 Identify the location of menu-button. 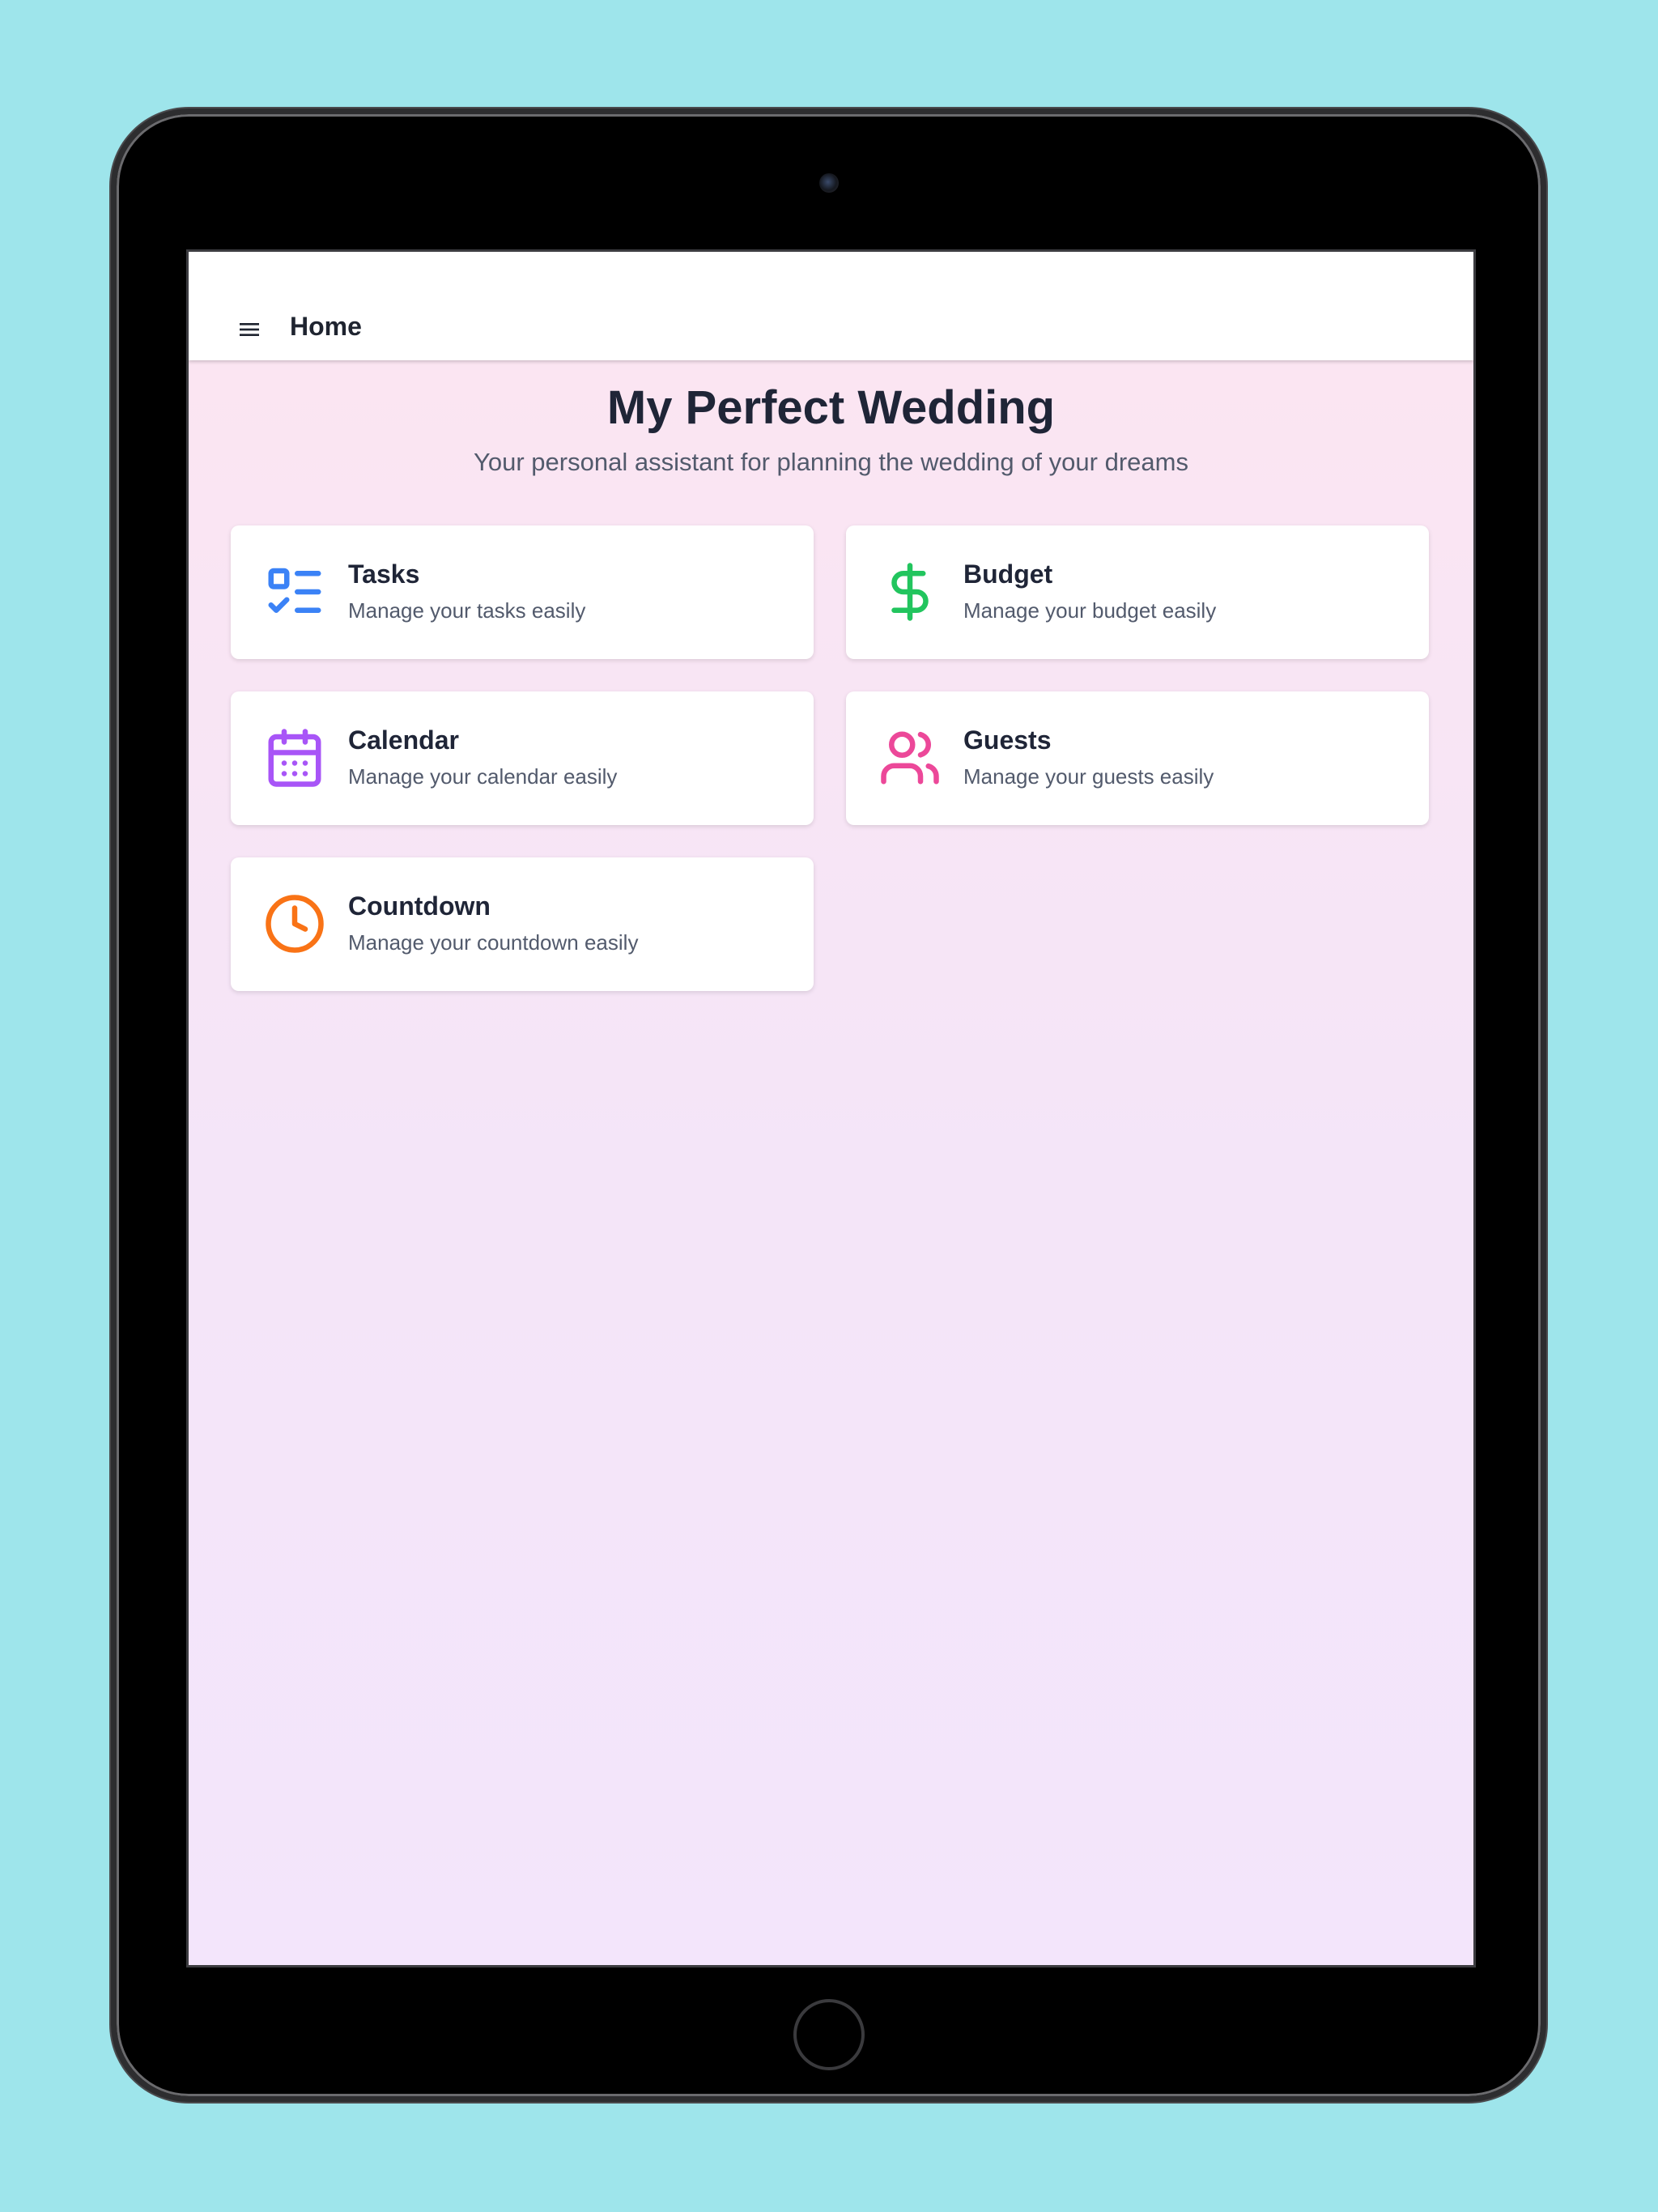
(249, 330).